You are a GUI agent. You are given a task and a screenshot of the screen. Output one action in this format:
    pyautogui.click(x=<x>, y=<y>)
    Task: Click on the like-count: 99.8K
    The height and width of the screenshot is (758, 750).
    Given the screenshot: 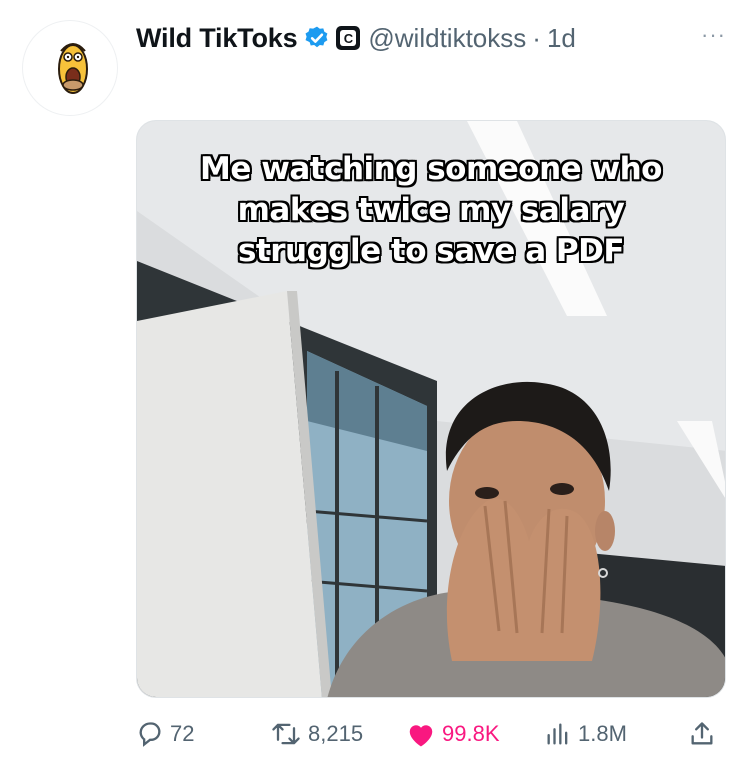 What is the action you would take?
    pyautogui.click(x=471, y=733)
    